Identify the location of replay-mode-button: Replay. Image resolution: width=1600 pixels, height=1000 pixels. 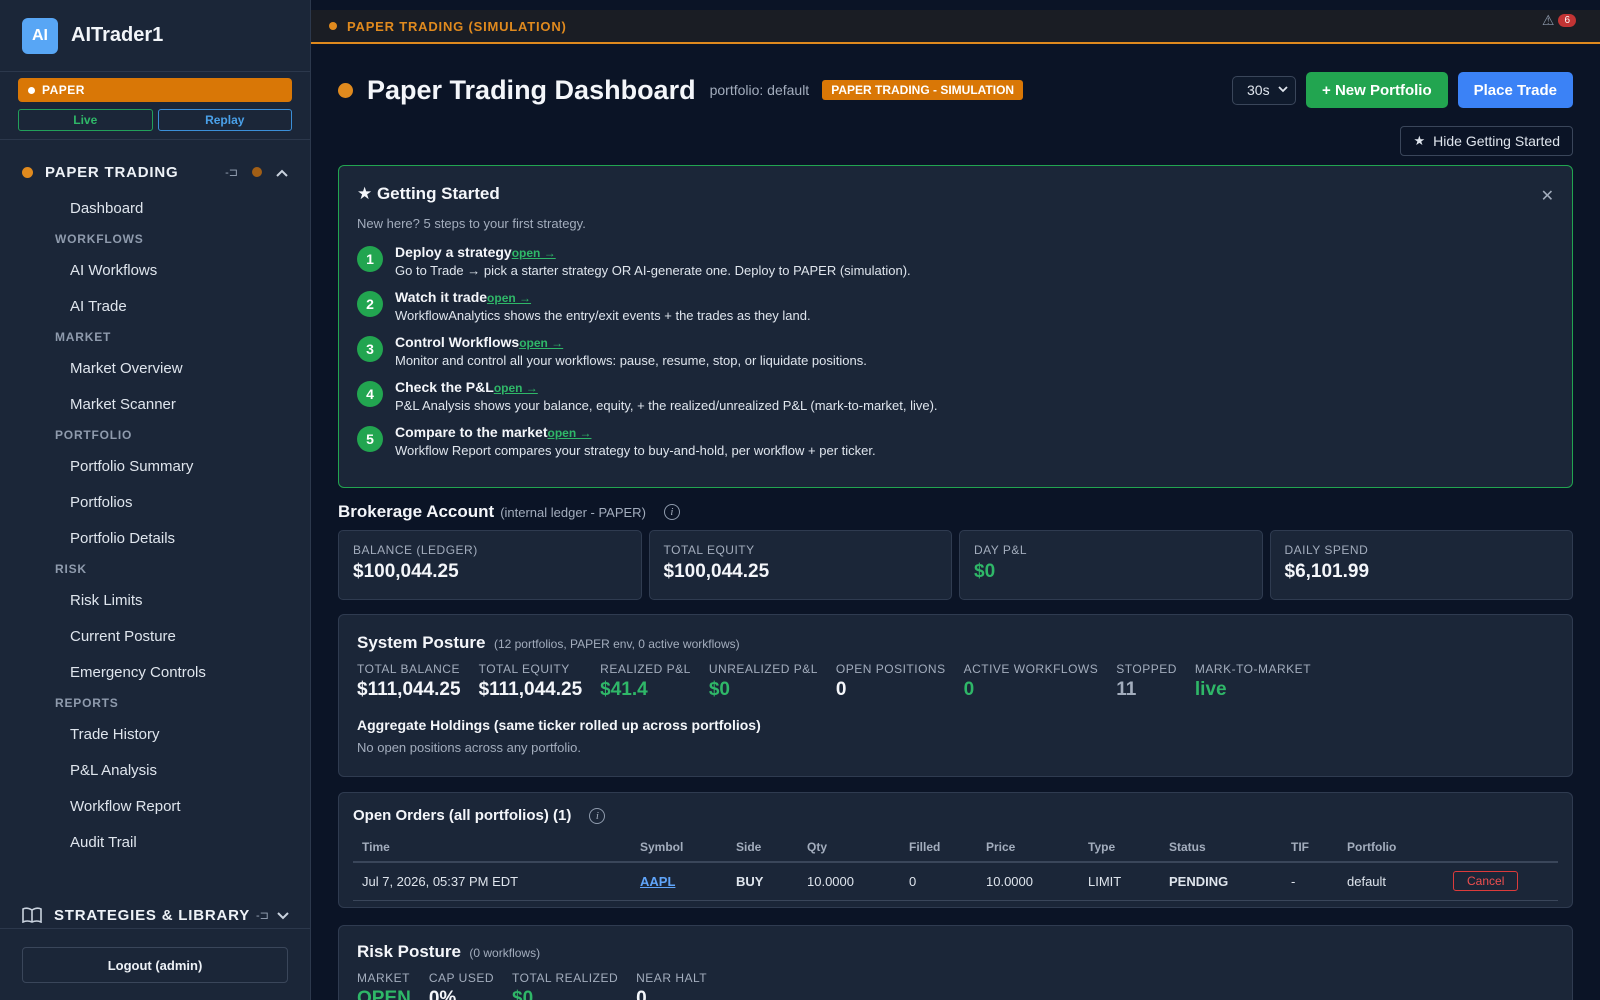
(224, 120).